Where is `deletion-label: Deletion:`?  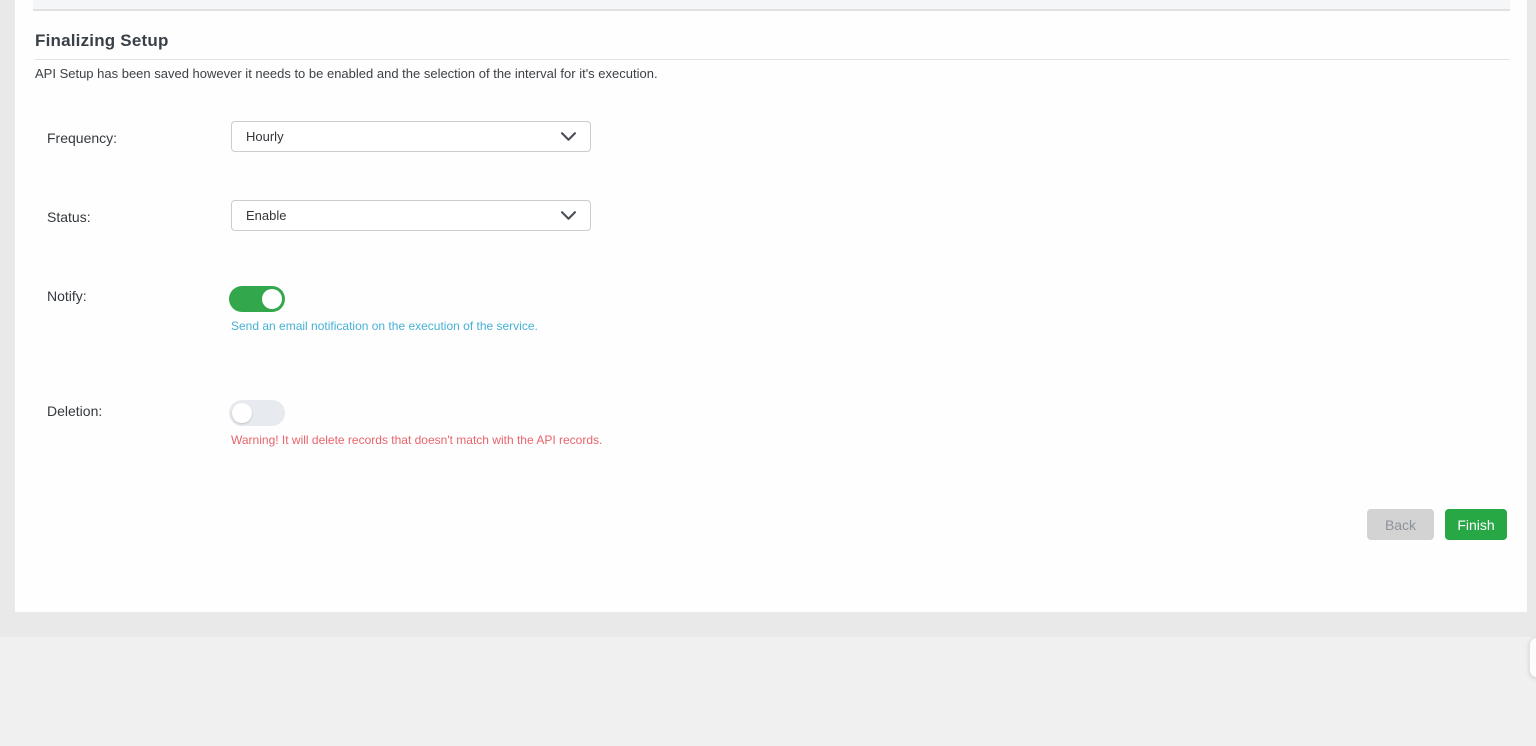
deletion-label: Deletion: is located at coordinates (75, 411).